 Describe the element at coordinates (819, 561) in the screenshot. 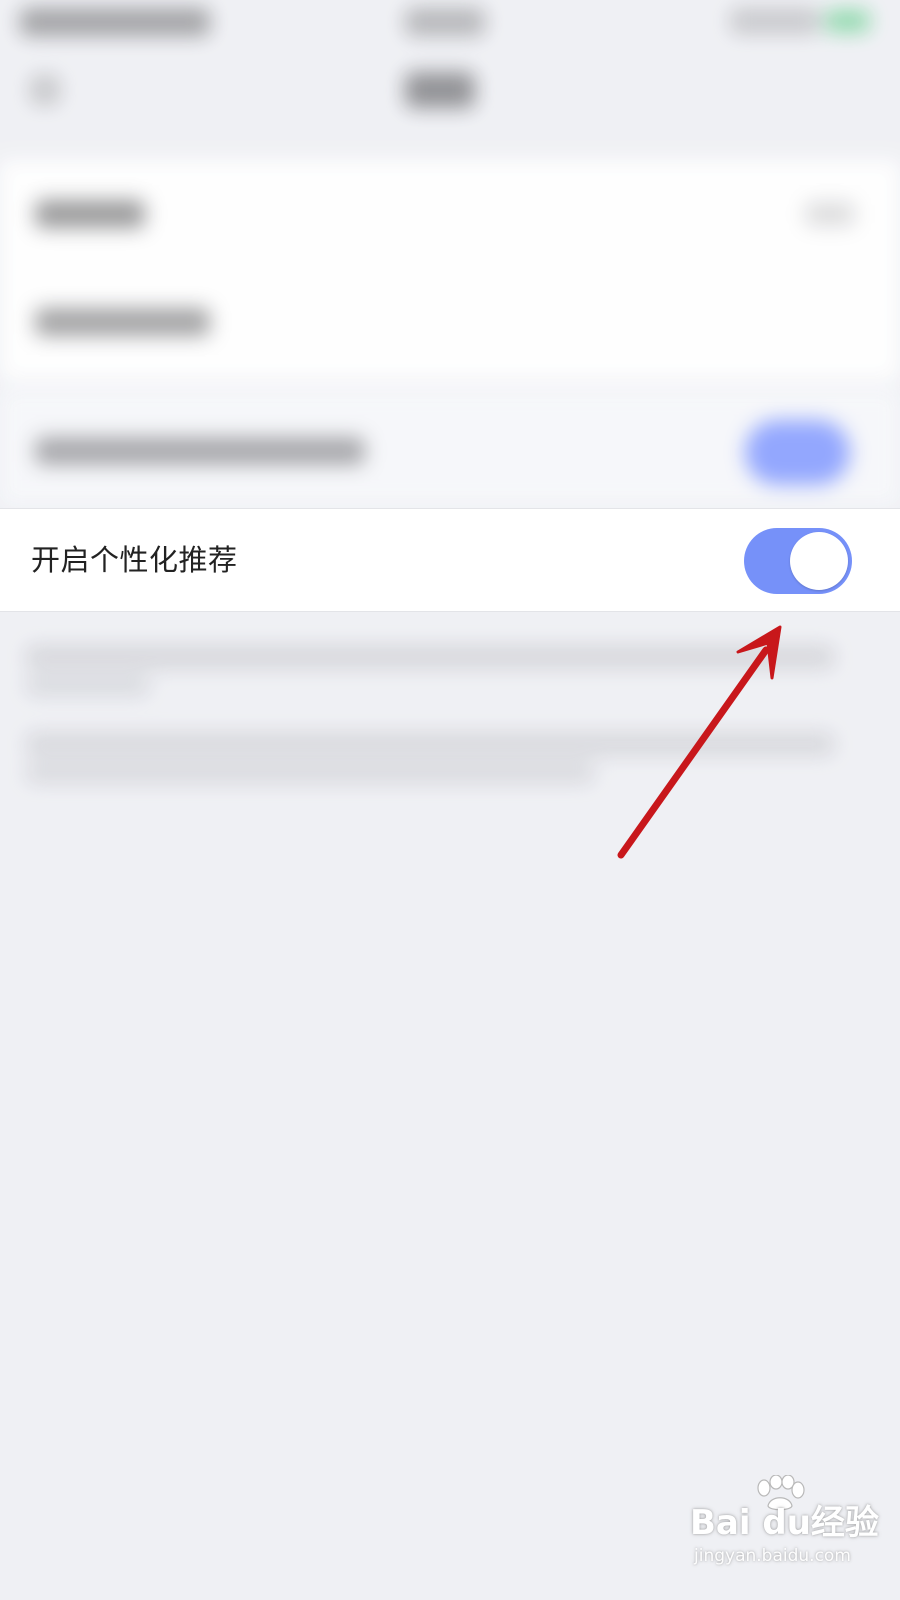

I see `toggle-knob` at that location.